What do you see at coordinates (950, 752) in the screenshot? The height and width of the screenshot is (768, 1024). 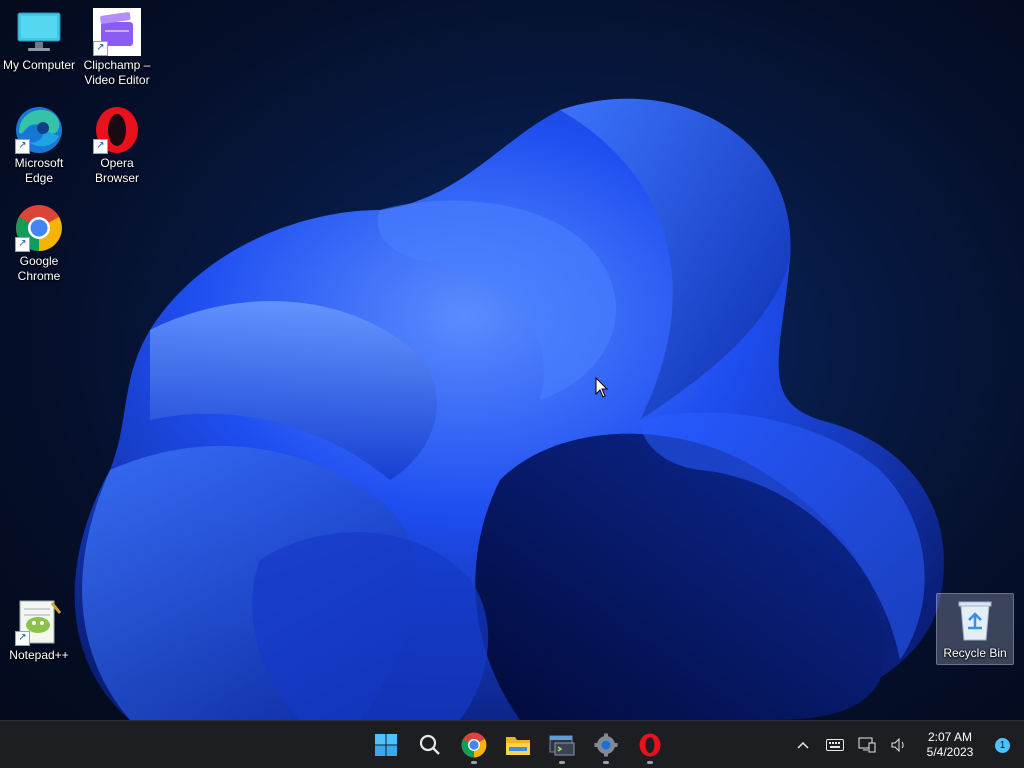 I see `clock-date: 5/4/2023` at bounding box center [950, 752].